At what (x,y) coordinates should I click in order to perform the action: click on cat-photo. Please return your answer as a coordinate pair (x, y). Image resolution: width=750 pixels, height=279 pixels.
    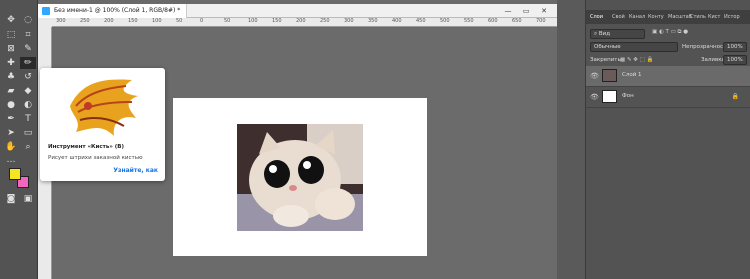
    Looking at the image, I should click on (300, 177).